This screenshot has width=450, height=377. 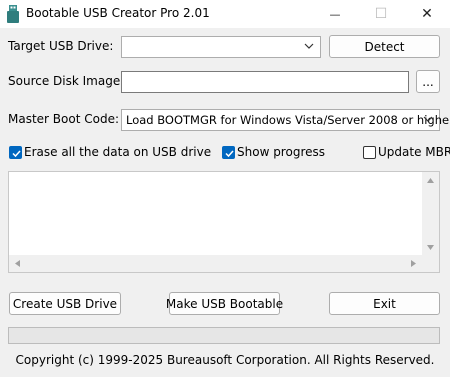 I want to click on make-usb-bootable-button: Make USB Bootable, so click(x=224, y=303).